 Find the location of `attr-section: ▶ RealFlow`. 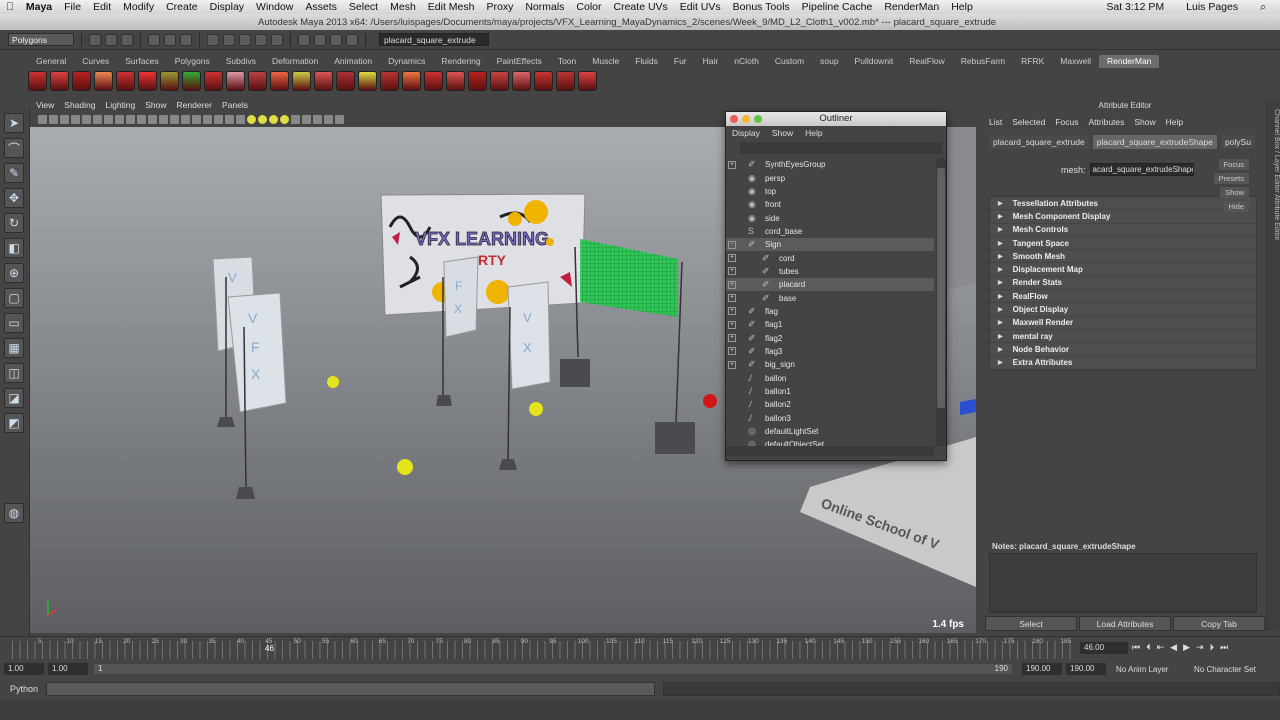

attr-section: ▶ RealFlow is located at coordinates (1123, 297).